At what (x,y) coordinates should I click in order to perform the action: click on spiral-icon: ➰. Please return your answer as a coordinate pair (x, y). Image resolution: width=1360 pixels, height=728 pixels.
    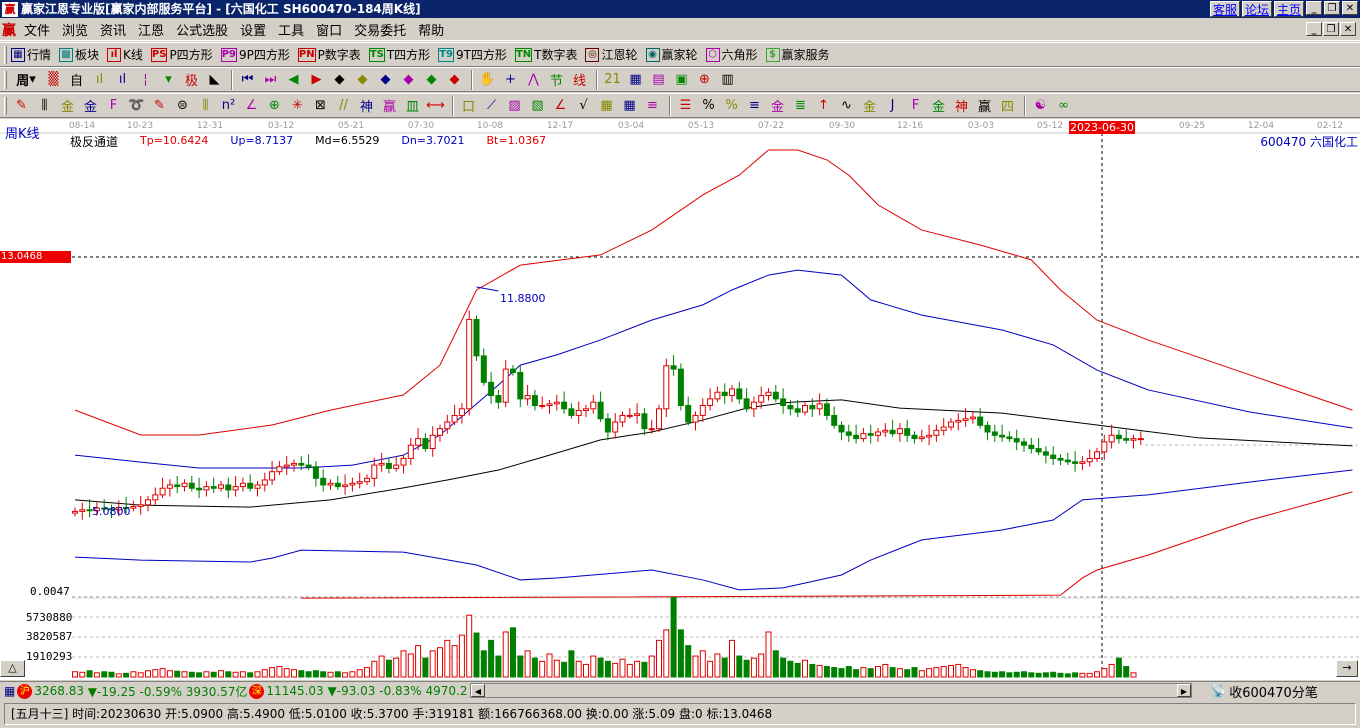
    Looking at the image, I should click on (136, 106).